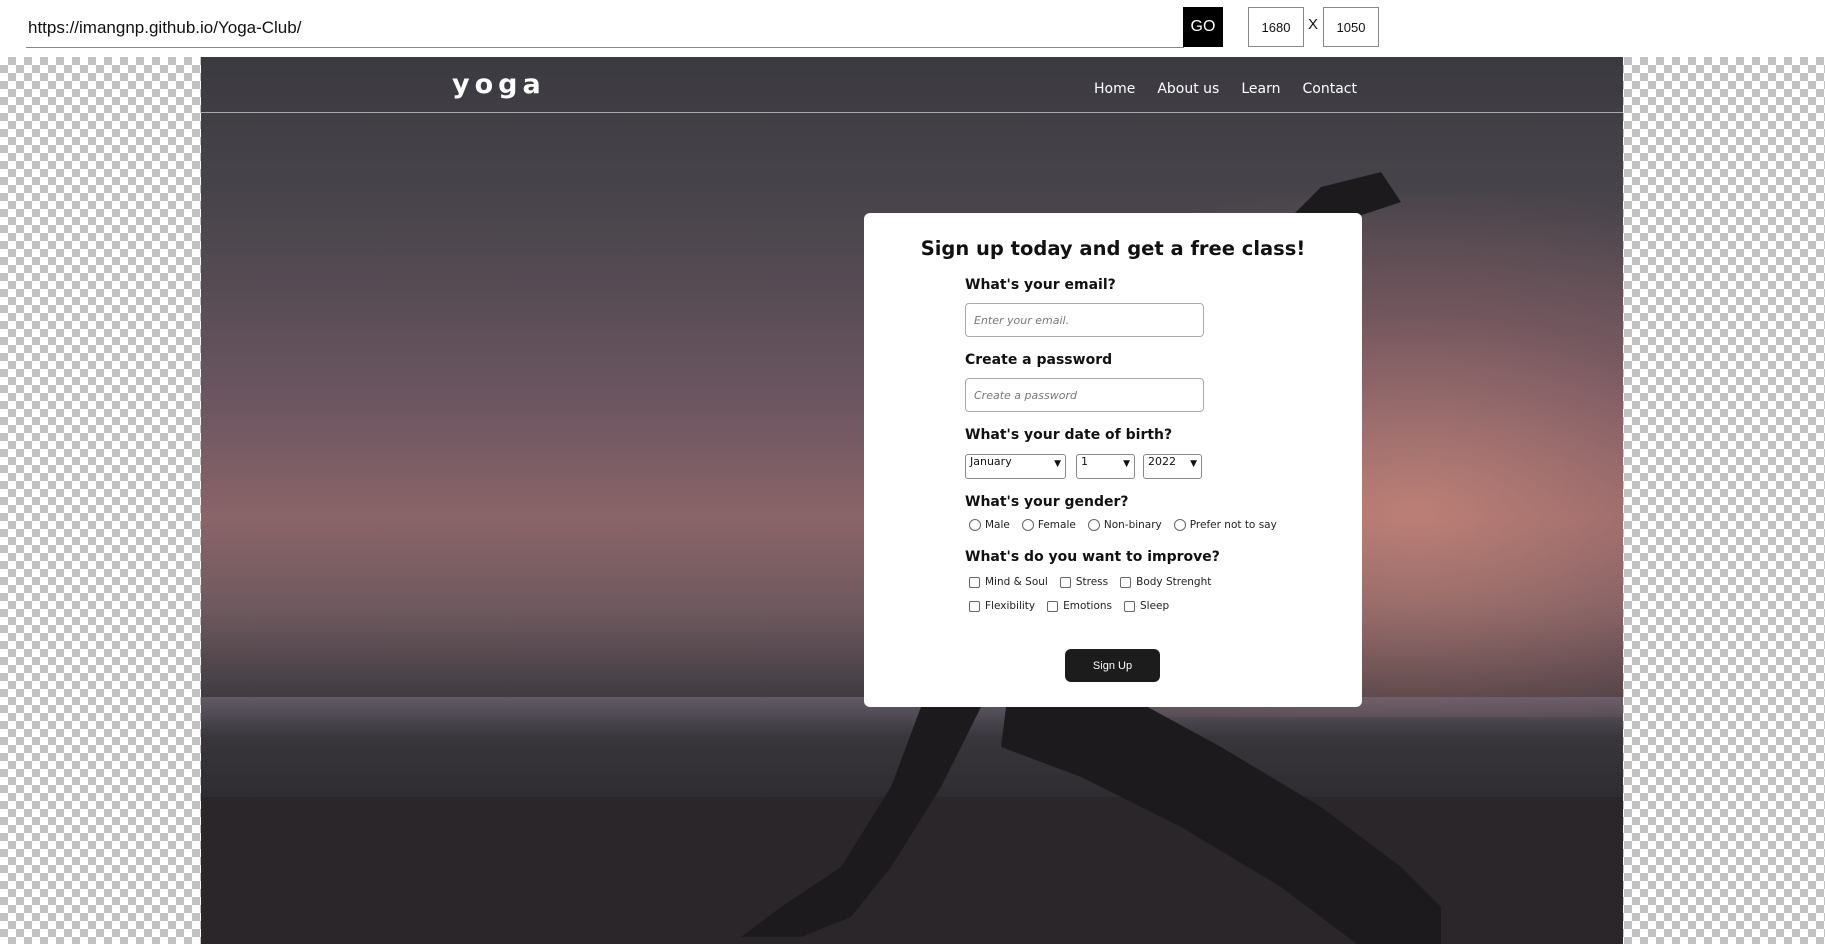 This screenshot has width=1825, height=944. I want to click on gender-female-radio, so click(1027, 525).